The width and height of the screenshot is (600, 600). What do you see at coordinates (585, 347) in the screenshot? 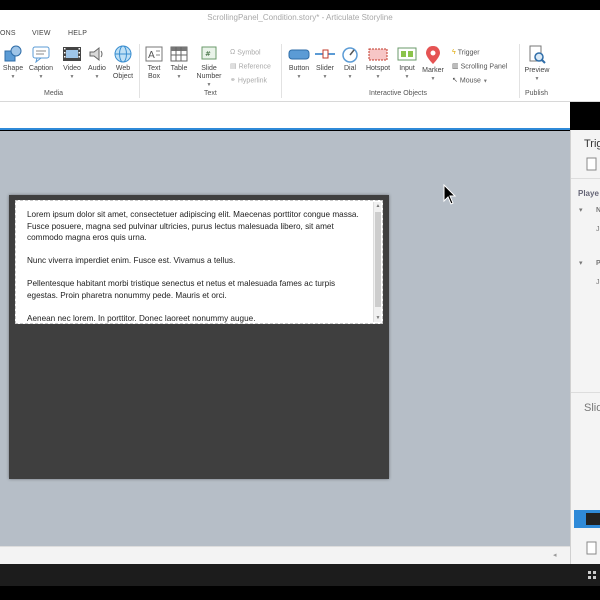
I see `triggers-panel: Trig Playe ▾ N Ju ▾ P Ju Slid` at bounding box center [585, 347].